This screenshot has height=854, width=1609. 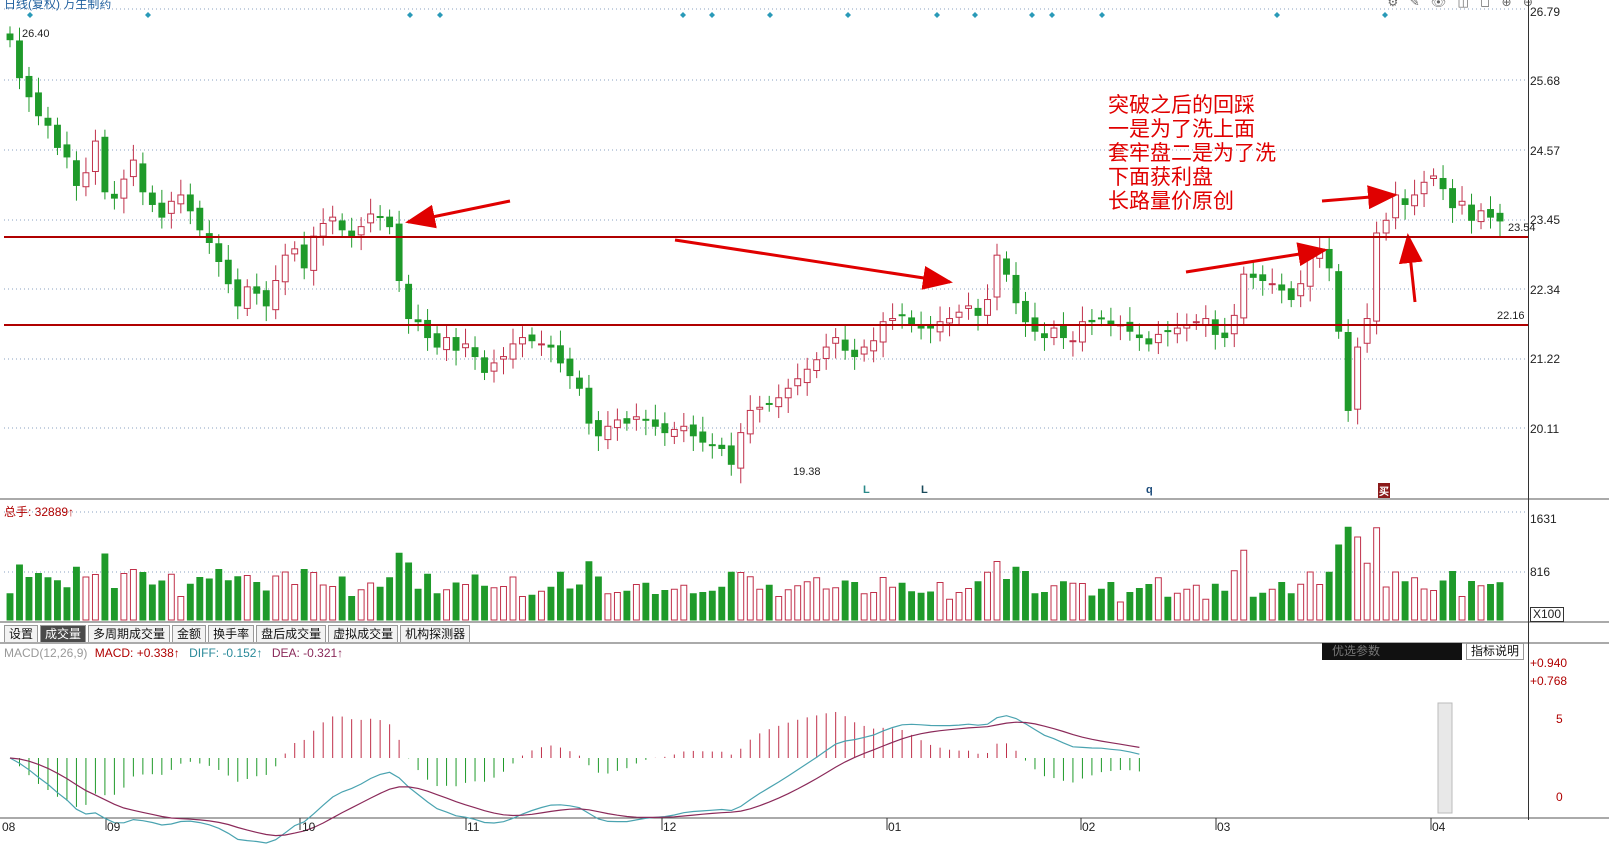 I want to click on price-tick: 25.68, so click(x=1545, y=81).